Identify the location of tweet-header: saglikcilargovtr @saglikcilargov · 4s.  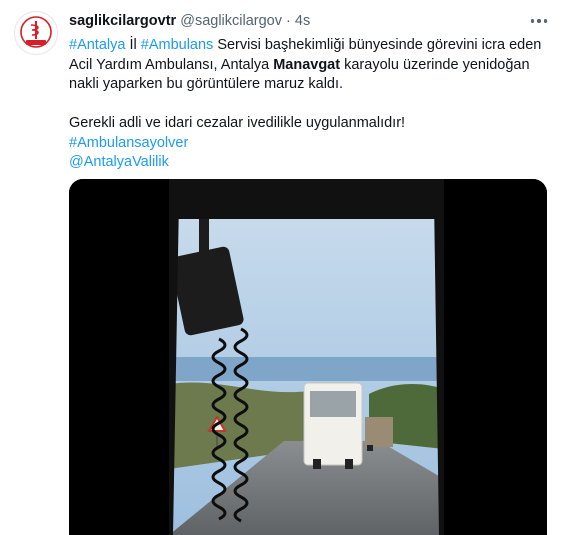
(189, 21).